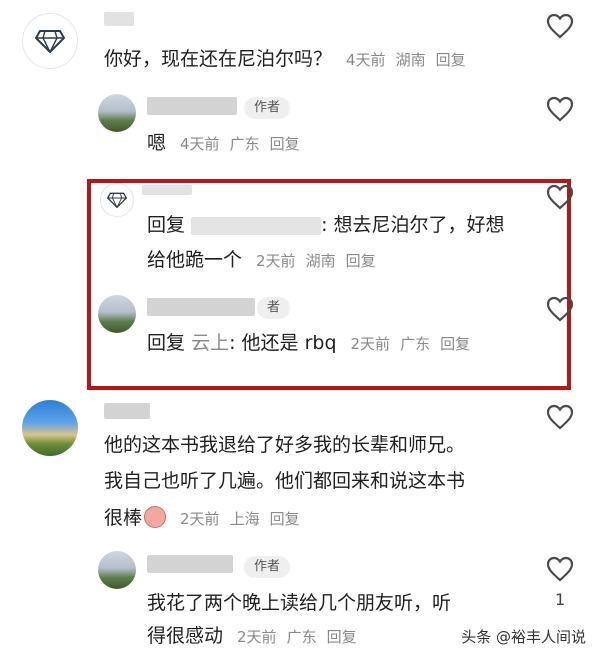 This screenshot has width=600, height=659. What do you see at coordinates (210, 343) in the screenshot?
I see `mention-link: 云上` at bounding box center [210, 343].